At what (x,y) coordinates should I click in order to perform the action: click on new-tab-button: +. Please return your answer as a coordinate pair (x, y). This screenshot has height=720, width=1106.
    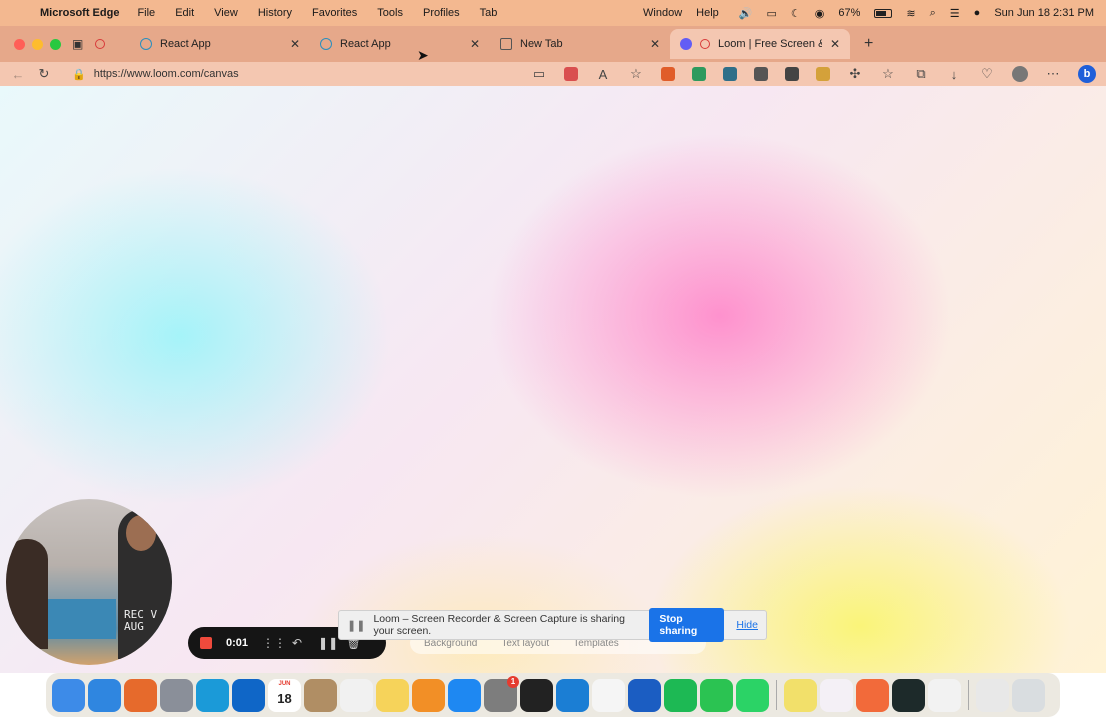
    Looking at the image, I should click on (868, 44).